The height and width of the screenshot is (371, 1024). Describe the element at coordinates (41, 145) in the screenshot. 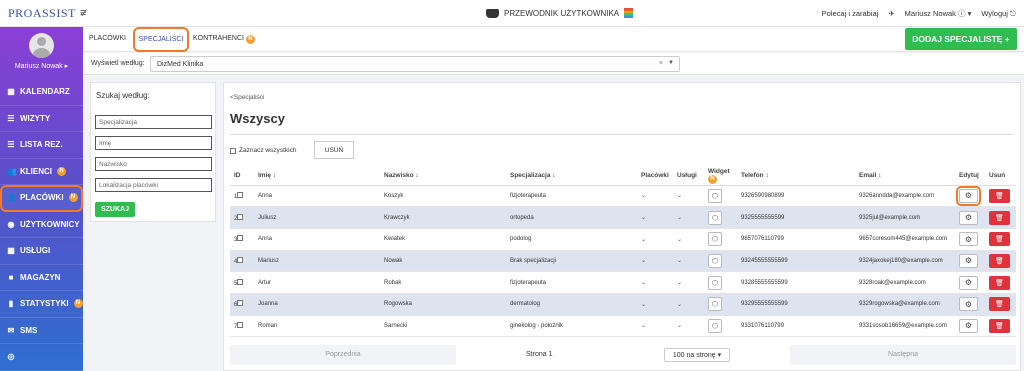

I see `sidebar-item-lista-rez: ☰ LISTA REZ.` at that location.